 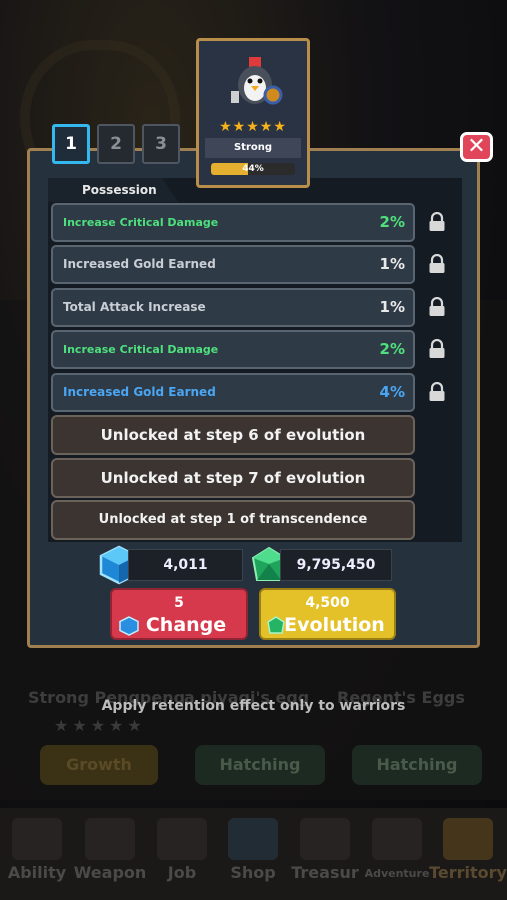 What do you see at coordinates (253, 155) in the screenshot?
I see `card-name: Strong Pengpeng` at bounding box center [253, 155].